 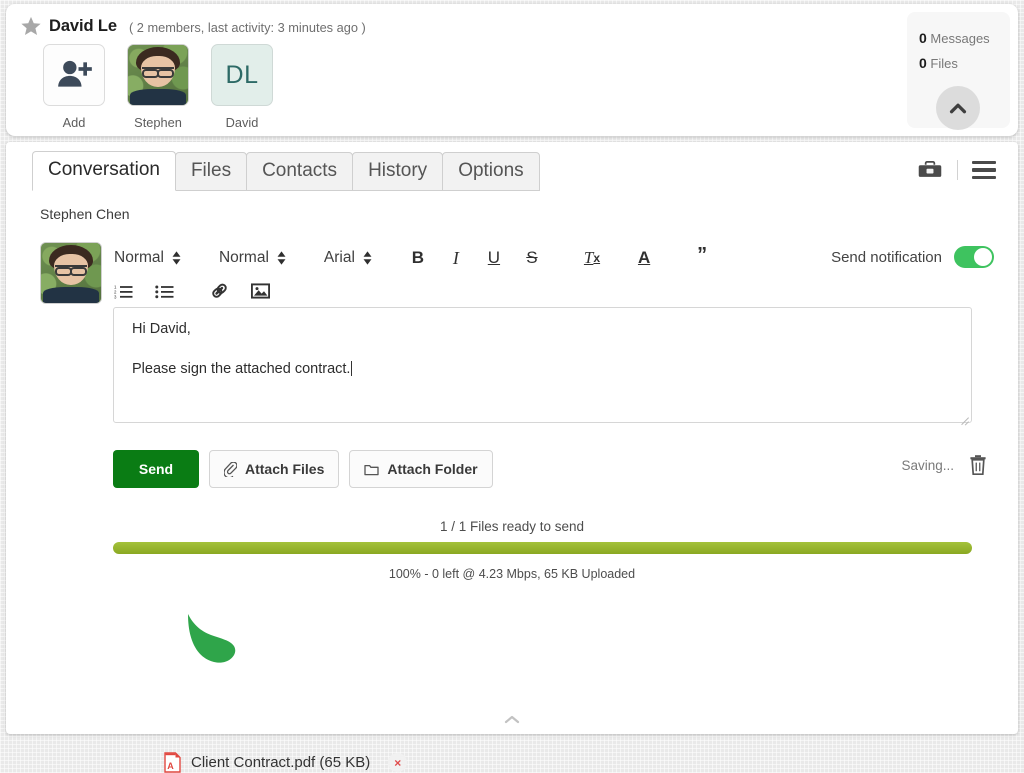 I want to click on italic-button: I, so click(x=456, y=258).